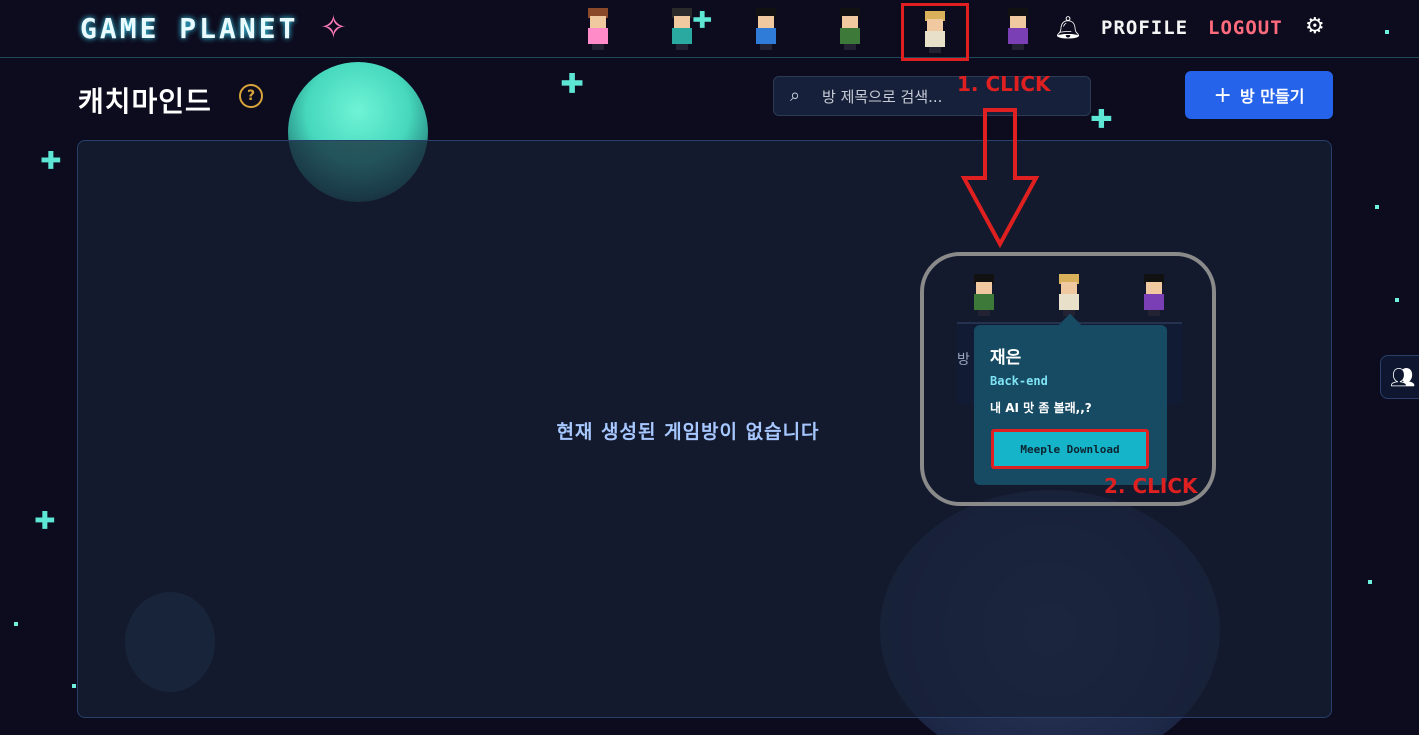 Image resolution: width=1419 pixels, height=735 pixels. Describe the element at coordinates (333, 27) in the screenshot. I see `sparkle-icon: ✧` at that location.